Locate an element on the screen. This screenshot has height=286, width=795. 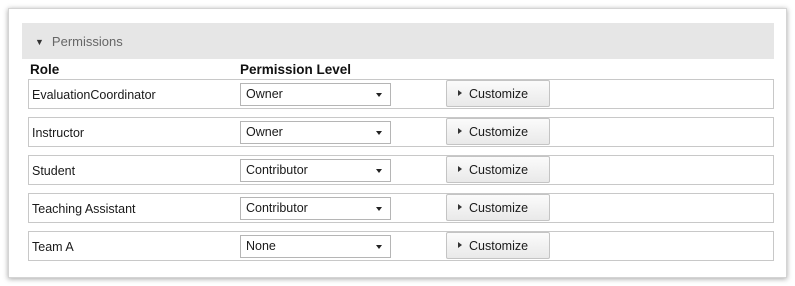
permissions-section-header: ▼ Permissions is located at coordinates (398, 41).